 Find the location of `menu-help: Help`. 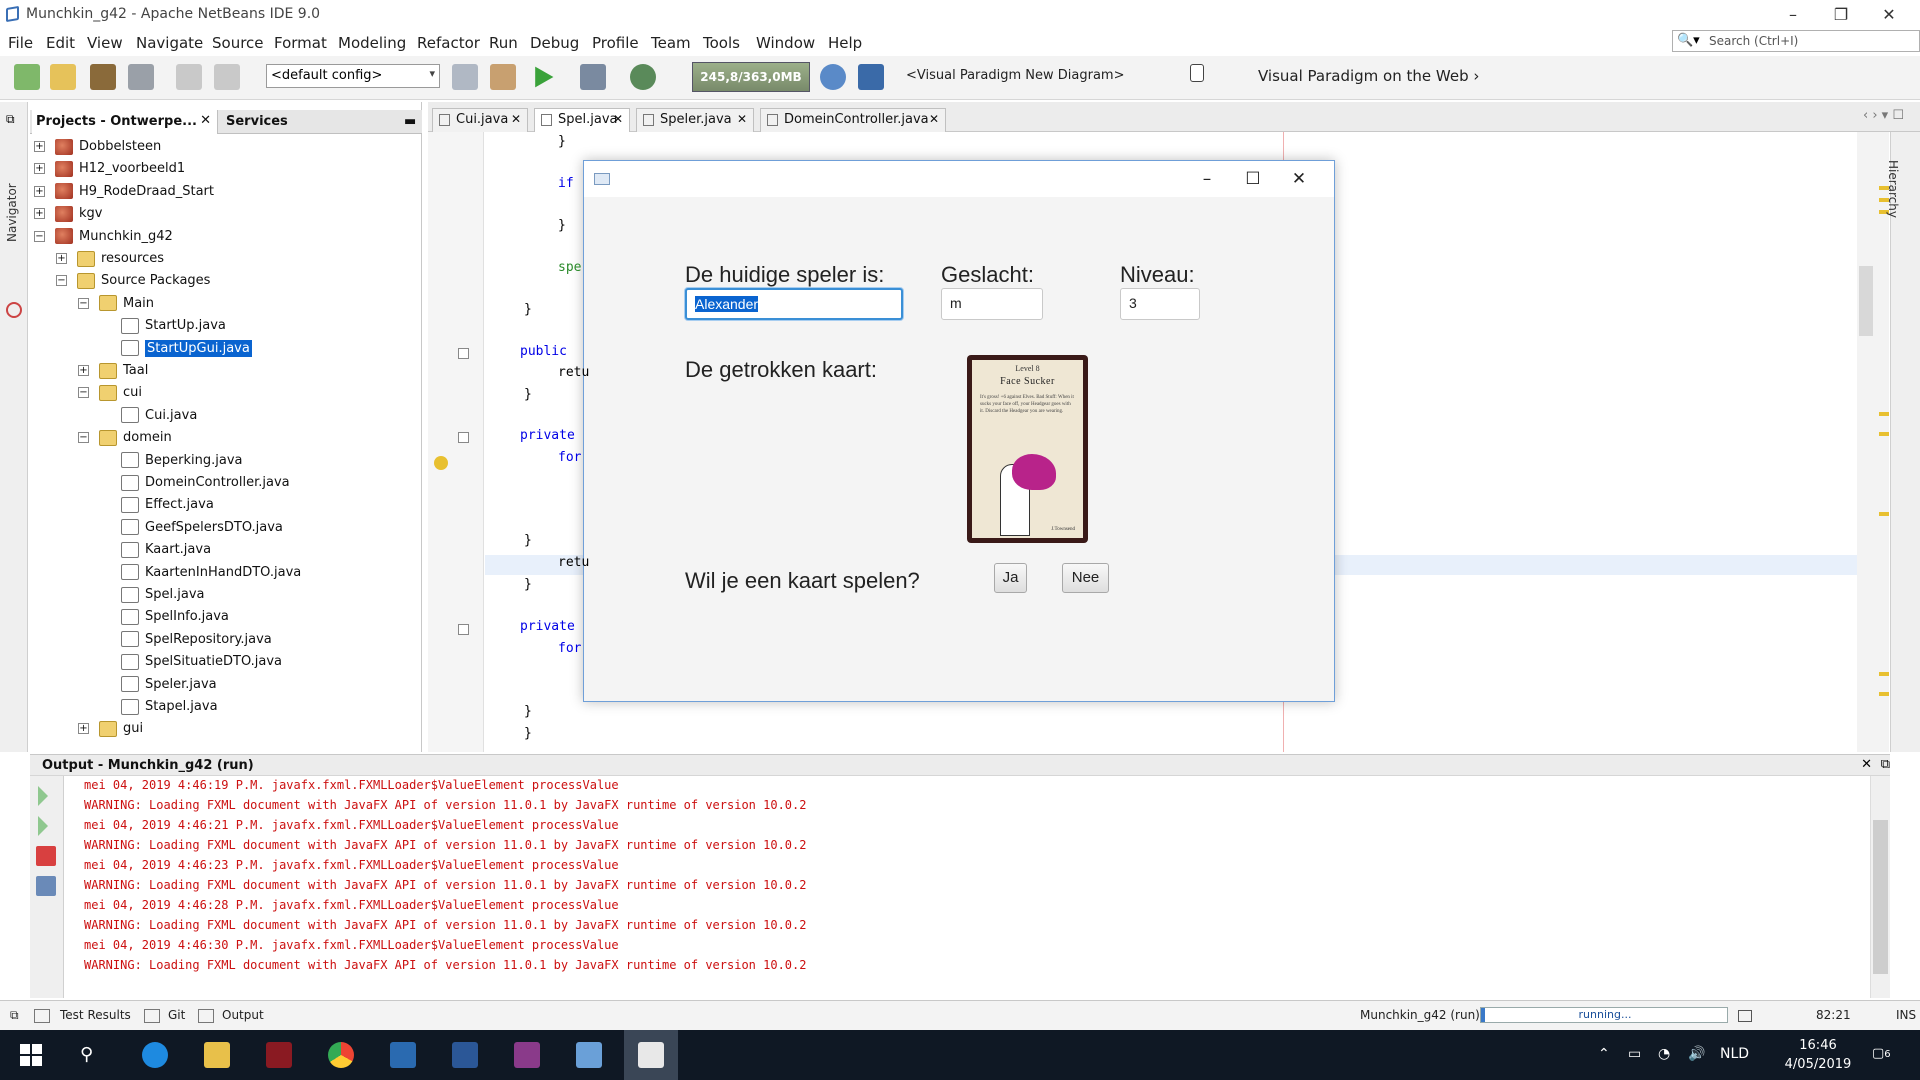

menu-help: Help is located at coordinates (845, 43).